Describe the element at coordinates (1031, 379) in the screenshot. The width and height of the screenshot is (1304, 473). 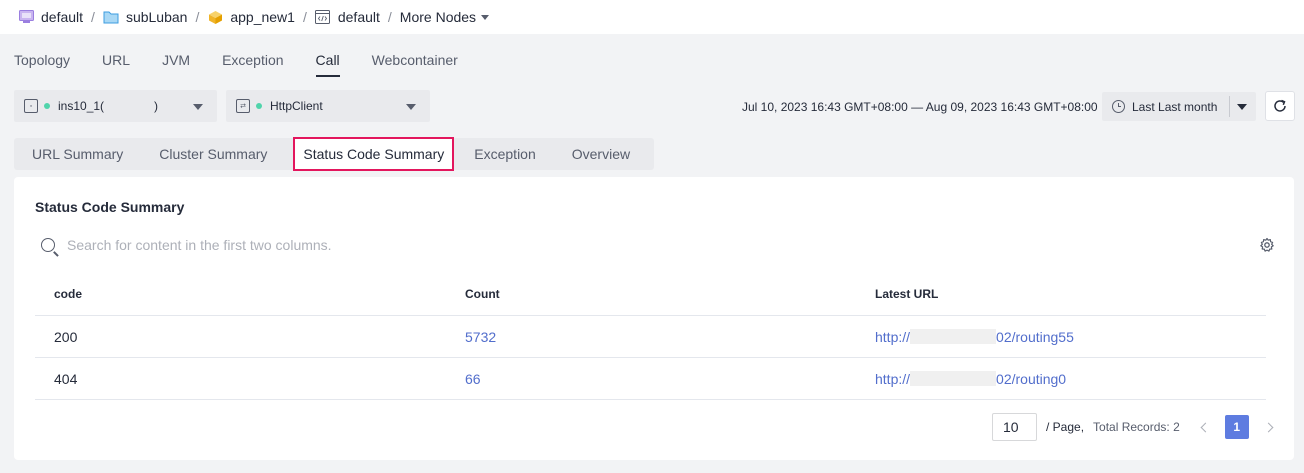
I see `url-suffix: 02/routing0` at that location.